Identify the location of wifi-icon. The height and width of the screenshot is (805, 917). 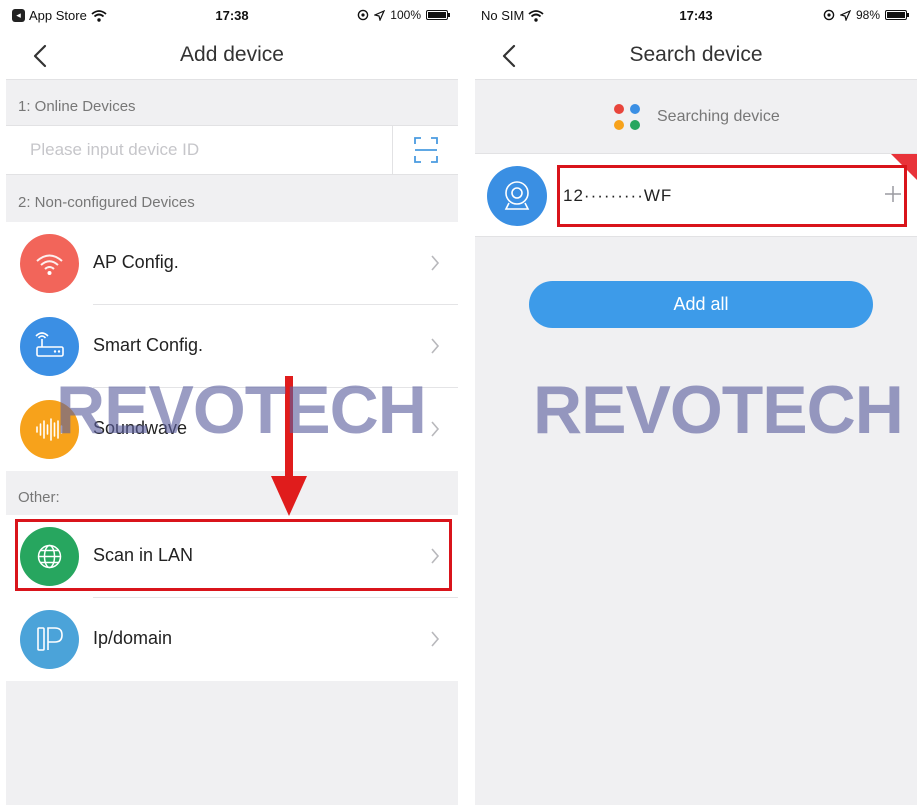
(49, 263).